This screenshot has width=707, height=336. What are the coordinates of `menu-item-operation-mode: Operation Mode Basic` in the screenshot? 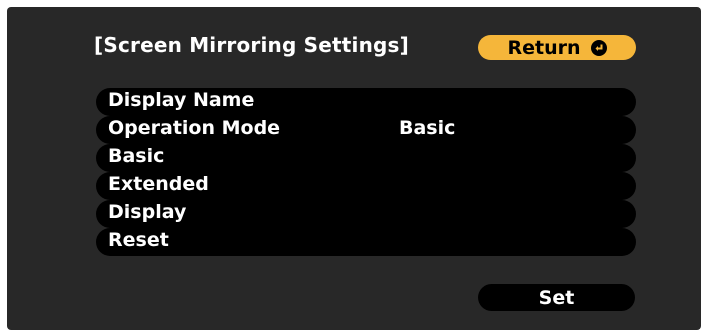 It's located at (366, 130).